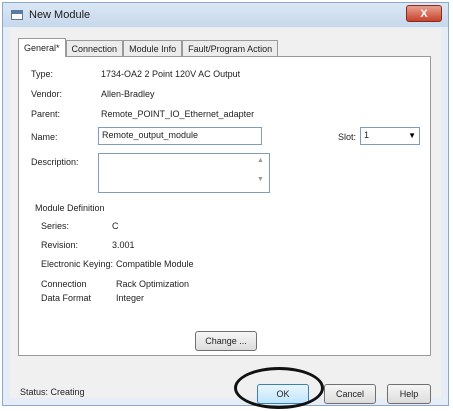  What do you see at coordinates (153, 48) in the screenshot?
I see `tab-module-info: Module Info` at bounding box center [153, 48].